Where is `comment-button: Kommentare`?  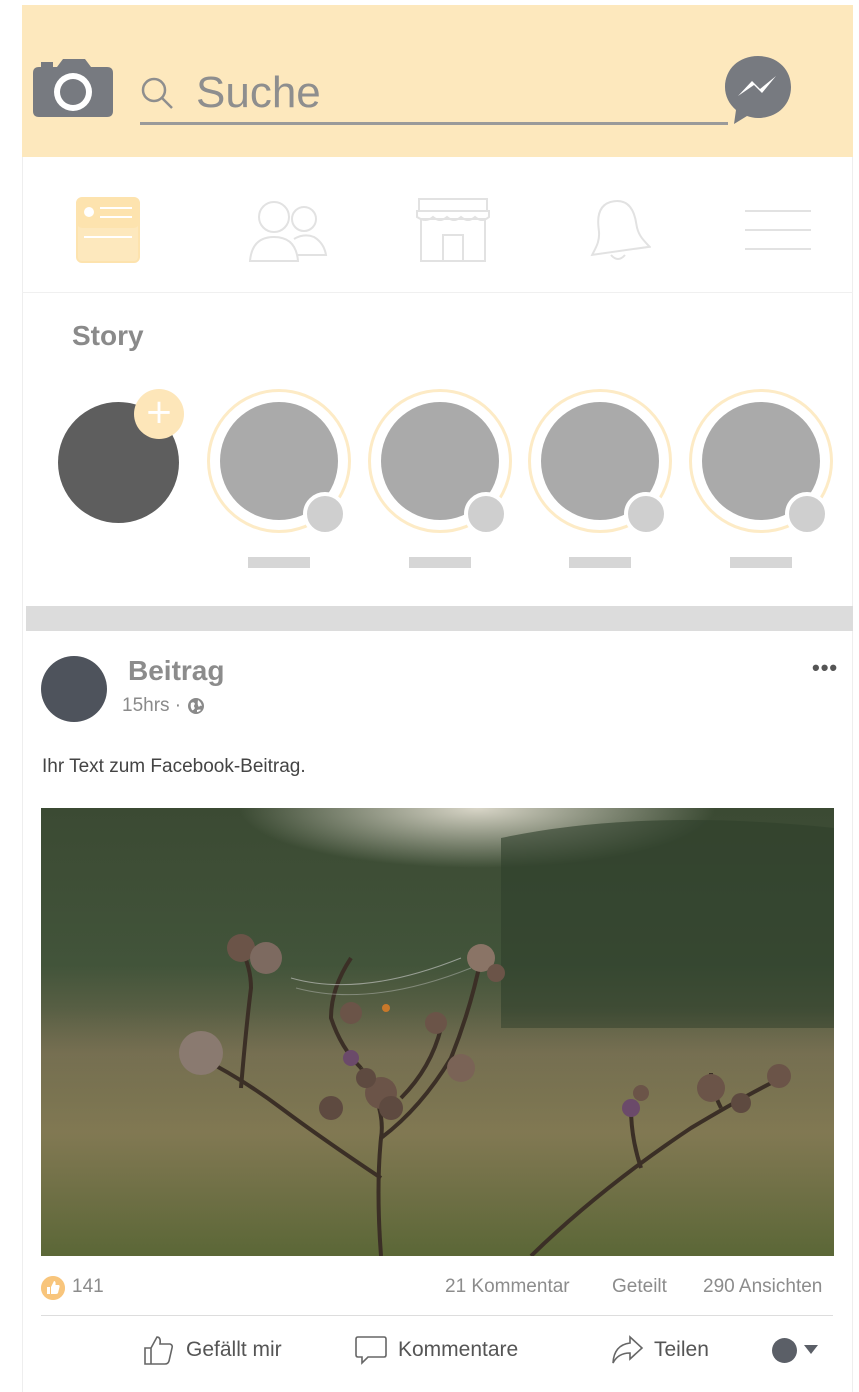
comment-button: Kommentare is located at coordinates (436, 1350).